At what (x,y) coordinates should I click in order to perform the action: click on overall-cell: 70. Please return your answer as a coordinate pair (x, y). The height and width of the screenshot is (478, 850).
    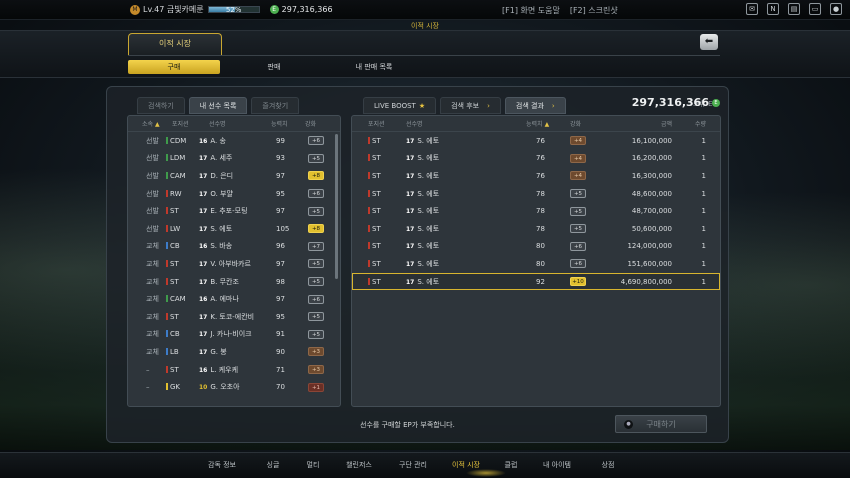
    Looking at the image, I should click on (280, 387).